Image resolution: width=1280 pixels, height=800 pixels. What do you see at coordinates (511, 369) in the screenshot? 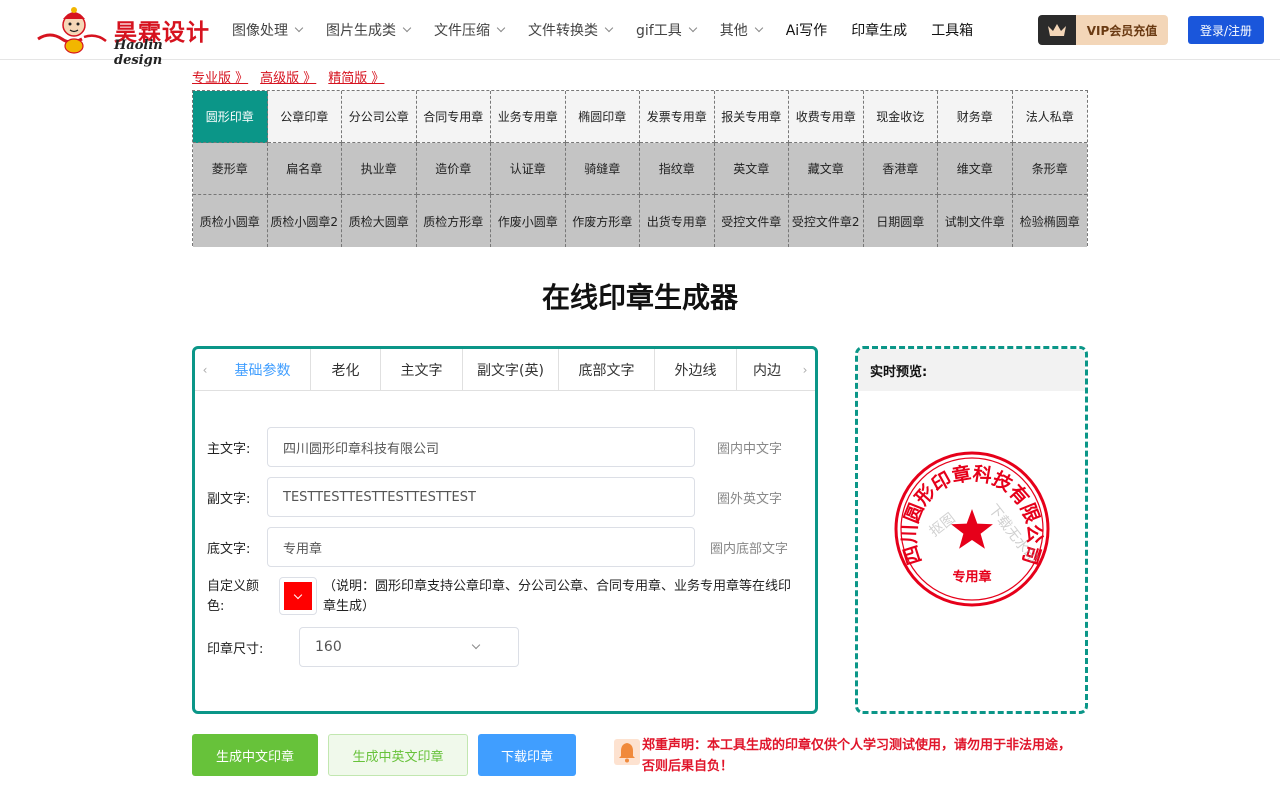
I see `tab-3: 副文字(英)` at bounding box center [511, 369].